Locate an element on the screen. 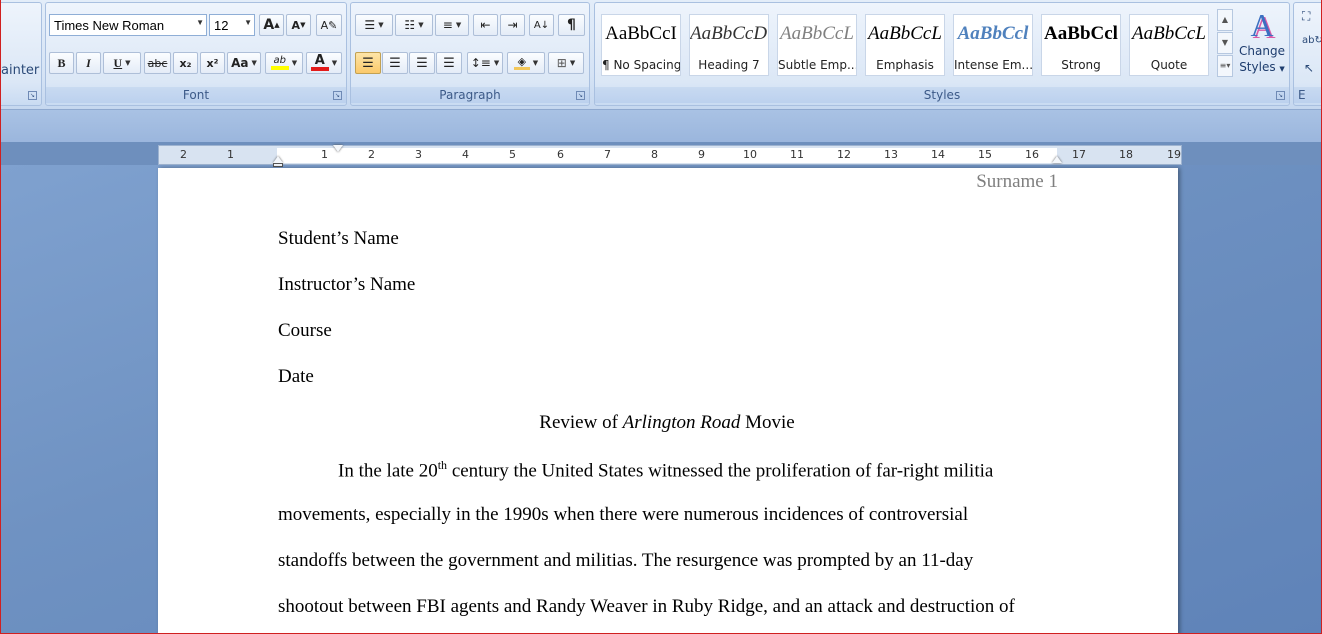 This screenshot has height=634, width=1322. find-icon: ⛶ is located at coordinates (1306, 16).